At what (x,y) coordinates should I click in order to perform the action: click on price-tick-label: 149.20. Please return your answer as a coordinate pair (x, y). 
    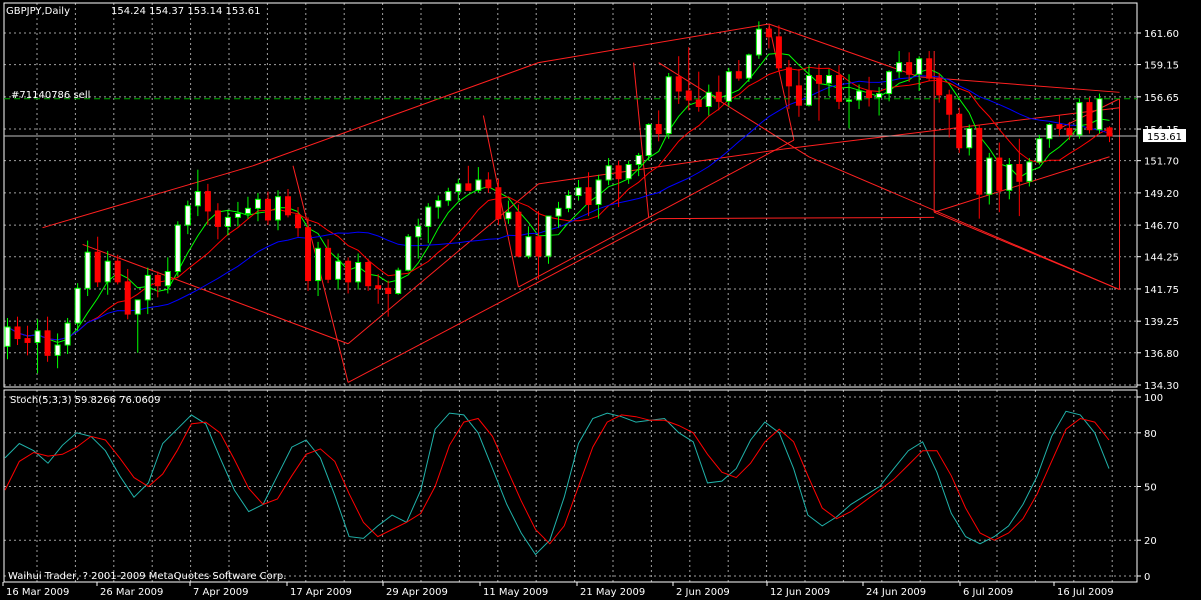
    Looking at the image, I should click on (1161, 194).